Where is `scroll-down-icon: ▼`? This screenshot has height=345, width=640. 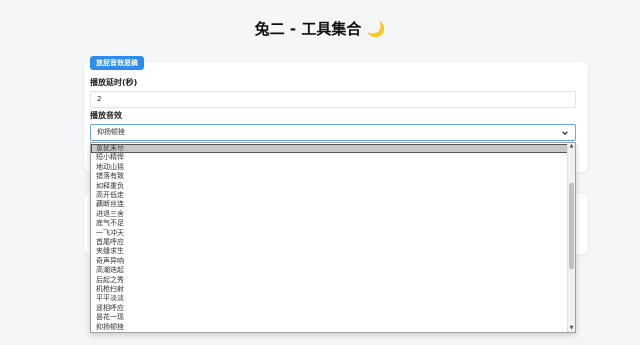
scroll-down-icon: ▼ is located at coordinates (571, 328).